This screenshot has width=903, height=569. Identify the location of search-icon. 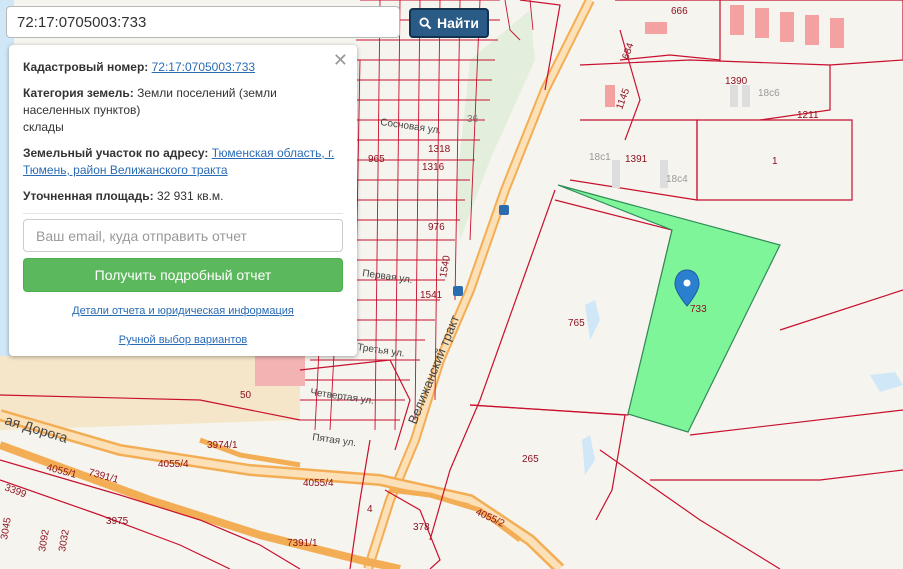
(425, 22).